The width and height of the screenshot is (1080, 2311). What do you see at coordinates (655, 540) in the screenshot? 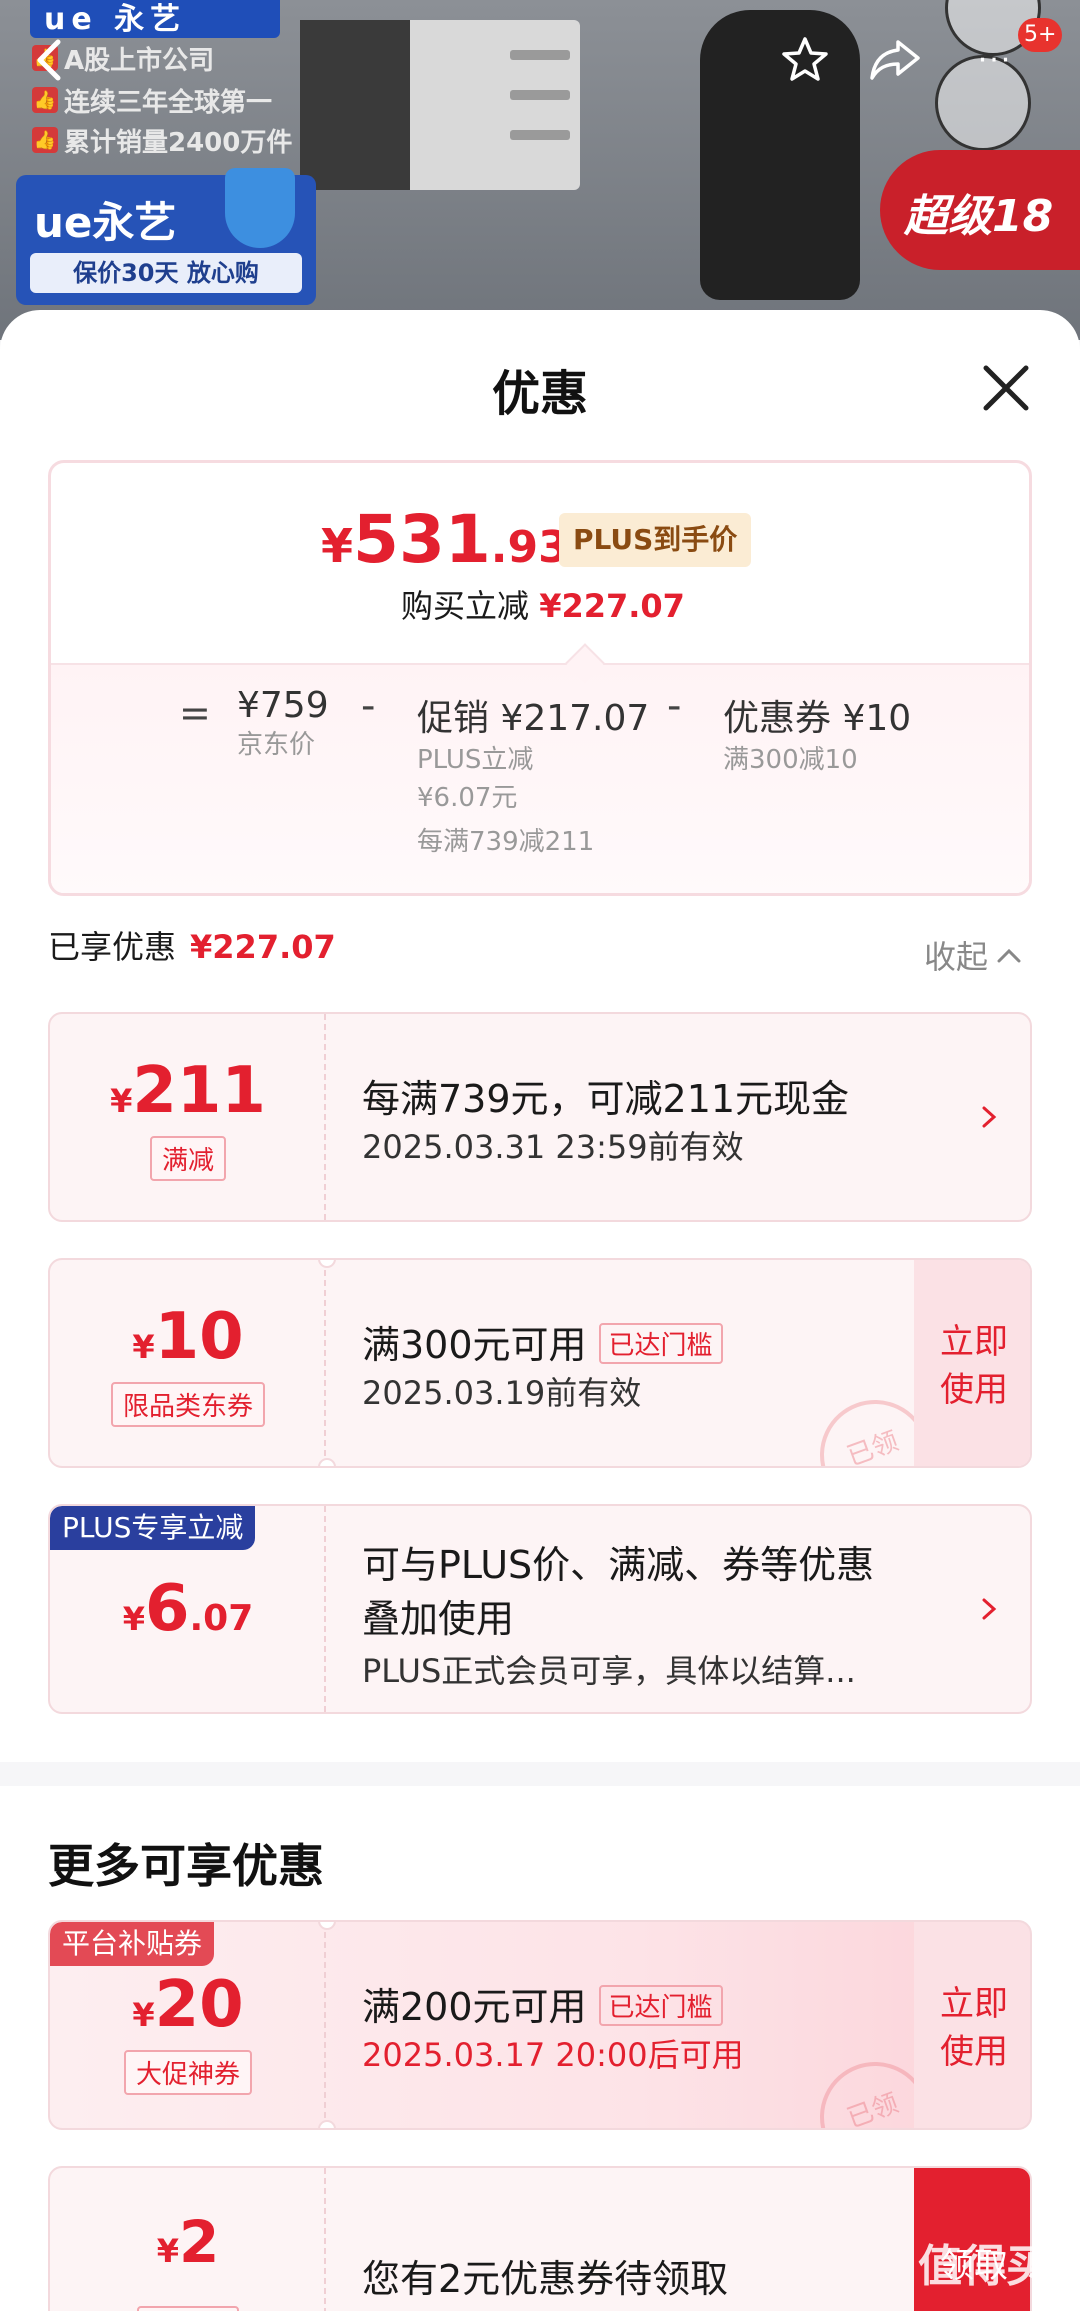
I see `plus-price-tag: PLUS到手价` at bounding box center [655, 540].